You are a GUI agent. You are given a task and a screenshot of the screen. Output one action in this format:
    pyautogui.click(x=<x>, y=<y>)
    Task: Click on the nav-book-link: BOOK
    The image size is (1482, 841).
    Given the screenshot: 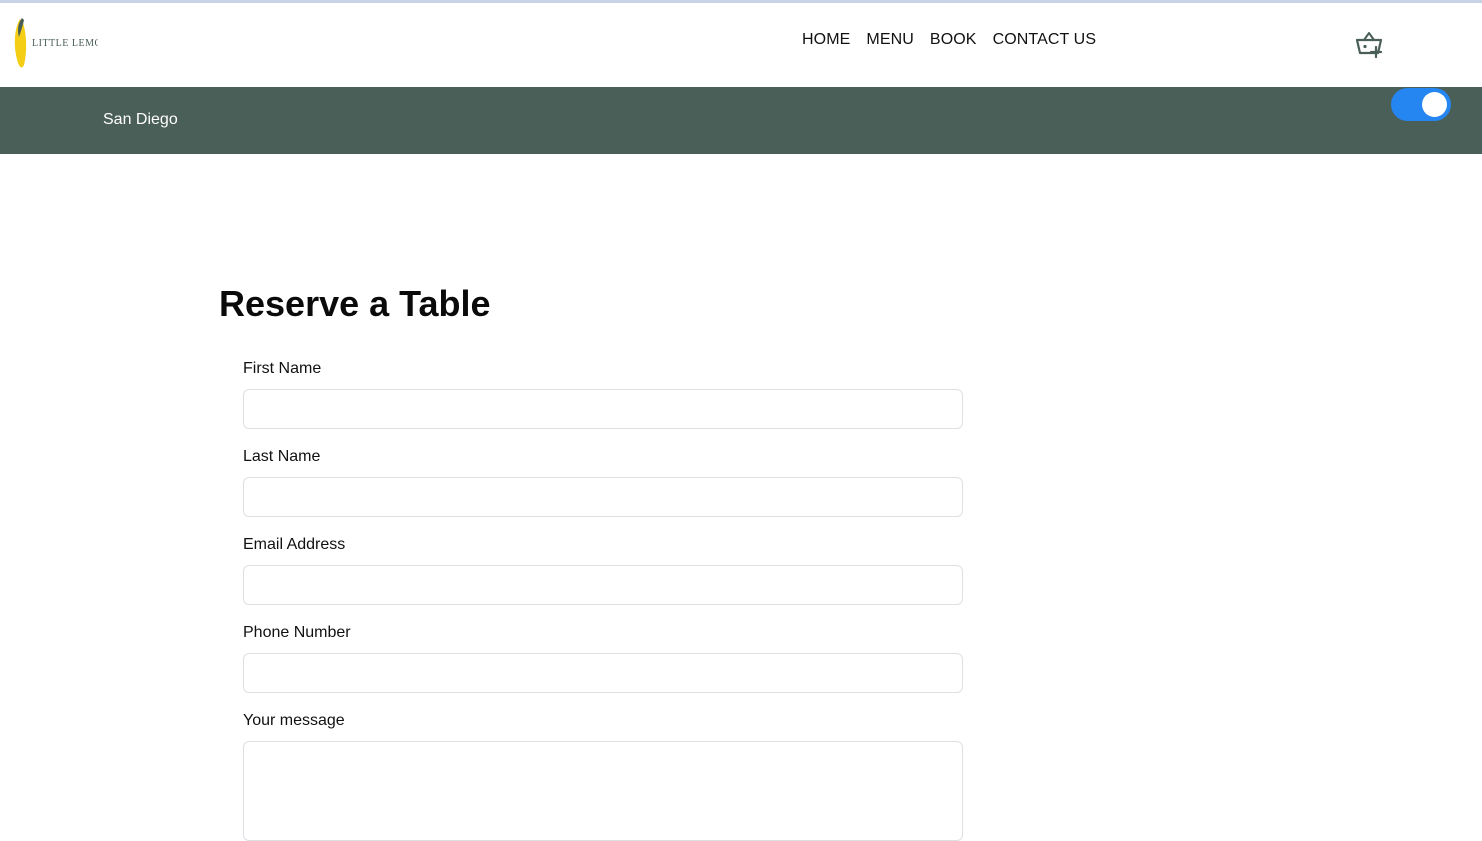 What is the action you would take?
    pyautogui.click(x=953, y=40)
    